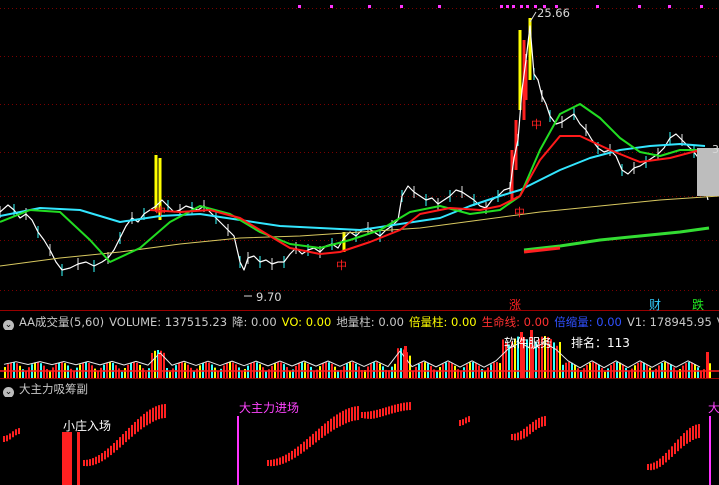 The image size is (719, 485). Describe the element at coordinates (306, 322) in the screenshot. I see `volume-field: VO: 0.00` at that location.